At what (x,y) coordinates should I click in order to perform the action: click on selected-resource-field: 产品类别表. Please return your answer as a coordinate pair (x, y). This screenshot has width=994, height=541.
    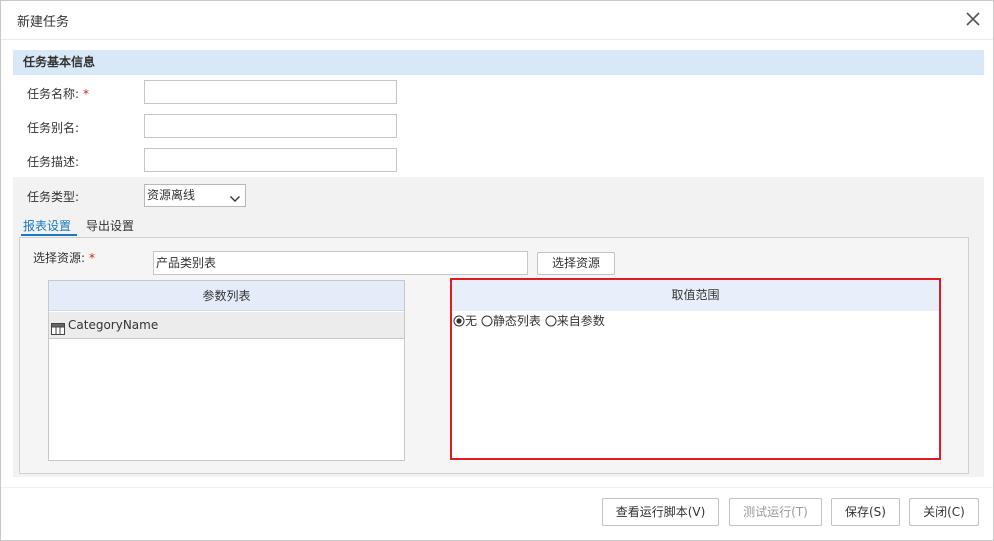
    Looking at the image, I should click on (340, 263).